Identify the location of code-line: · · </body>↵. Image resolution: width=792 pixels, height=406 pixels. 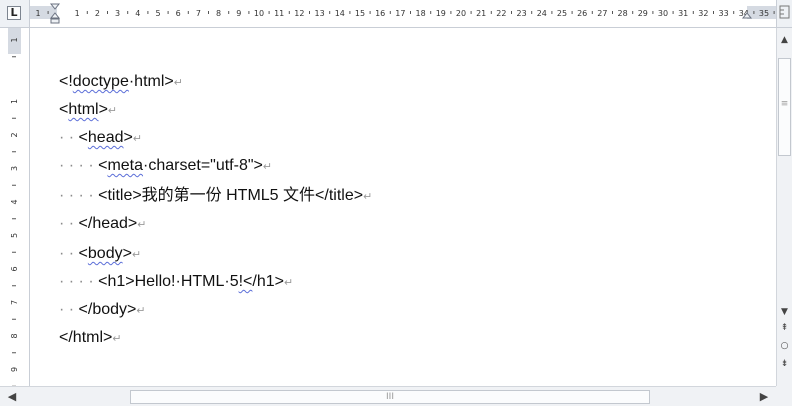
(102, 310).